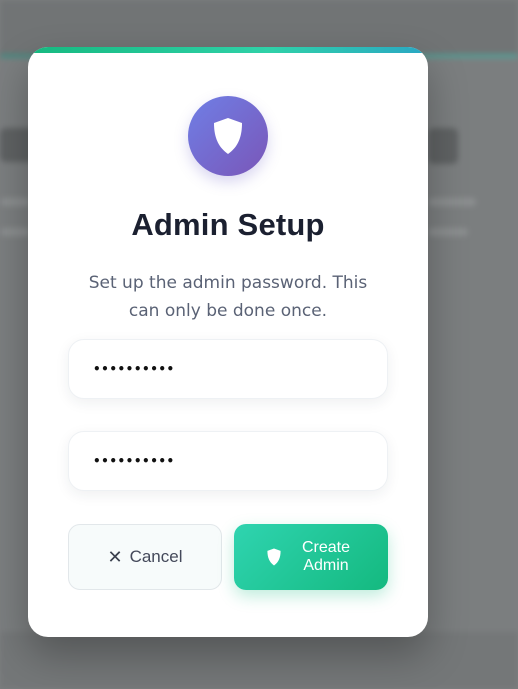  I want to click on create-admin-button: Create Admin, so click(311, 557).